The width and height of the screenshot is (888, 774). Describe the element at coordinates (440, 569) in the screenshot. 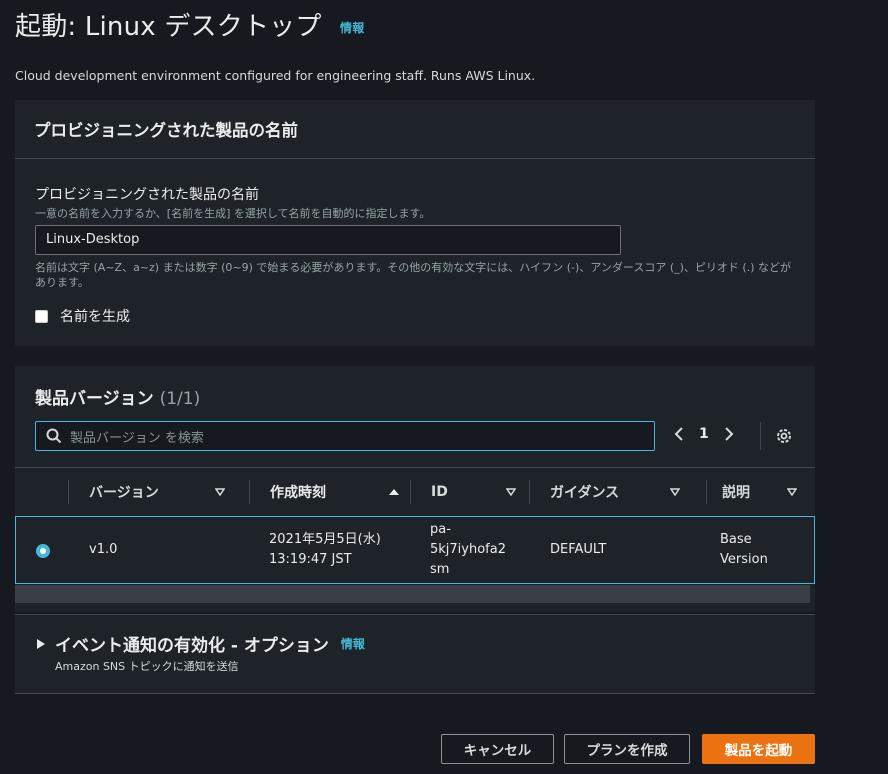

I see `cell-id-line: sm` at that location.